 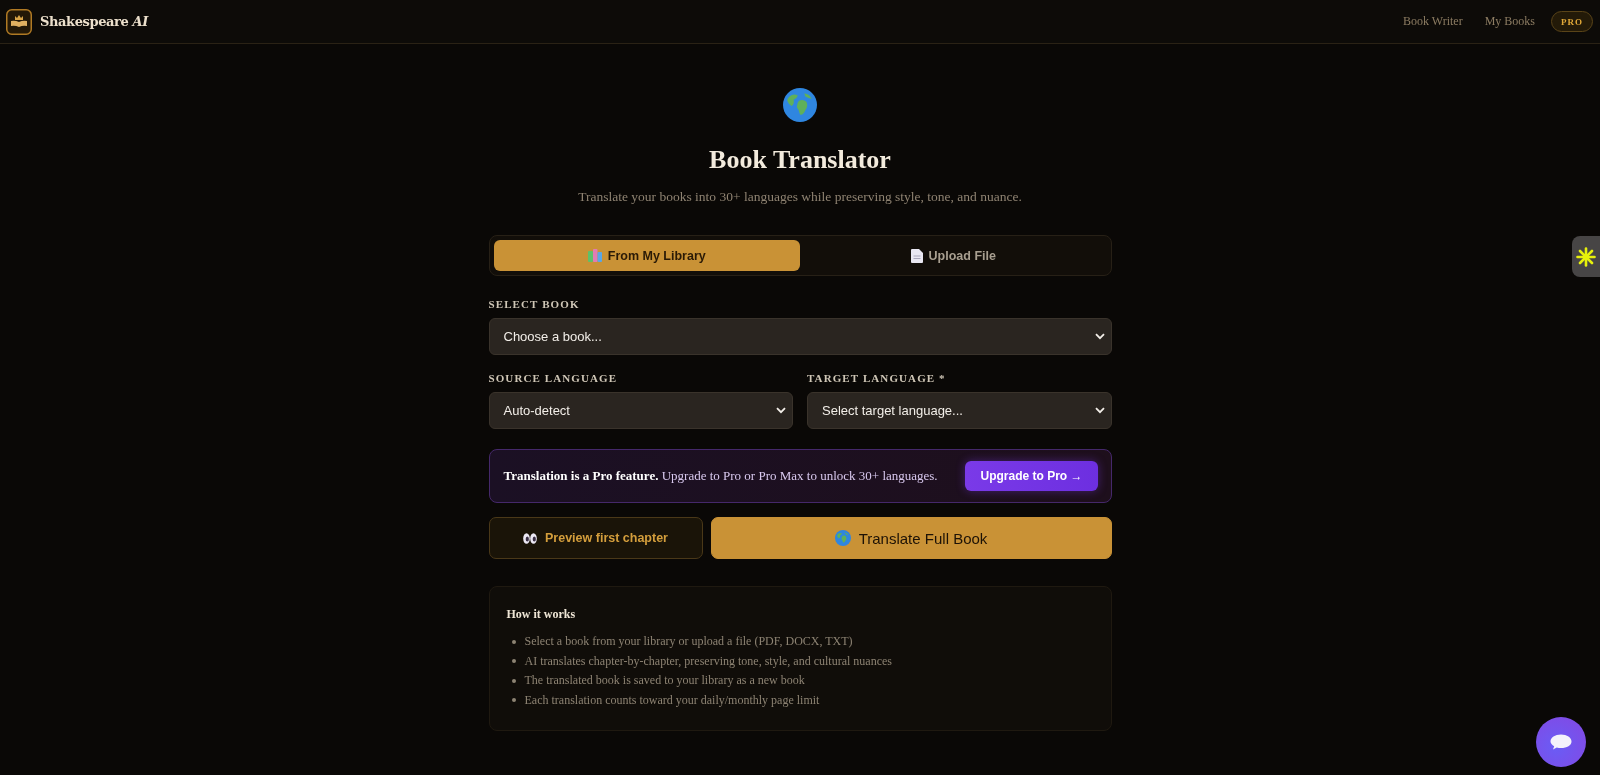 I want to click on document-icon, so click(x=916, y=255).